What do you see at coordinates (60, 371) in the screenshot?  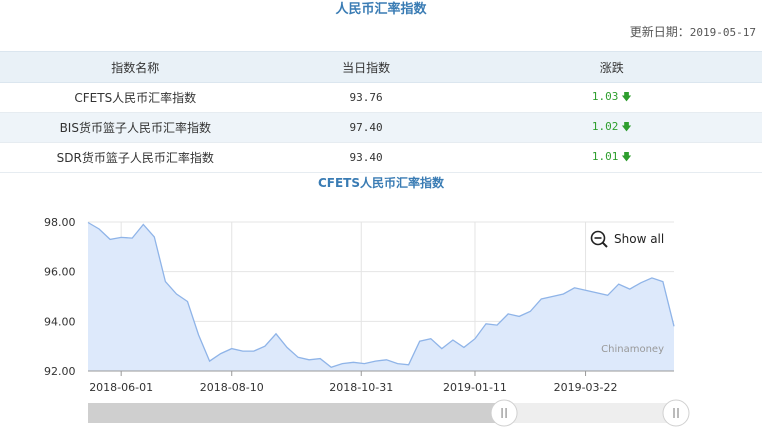 I see `y-tick-label: 92.00` at bounding box center [60, 371].